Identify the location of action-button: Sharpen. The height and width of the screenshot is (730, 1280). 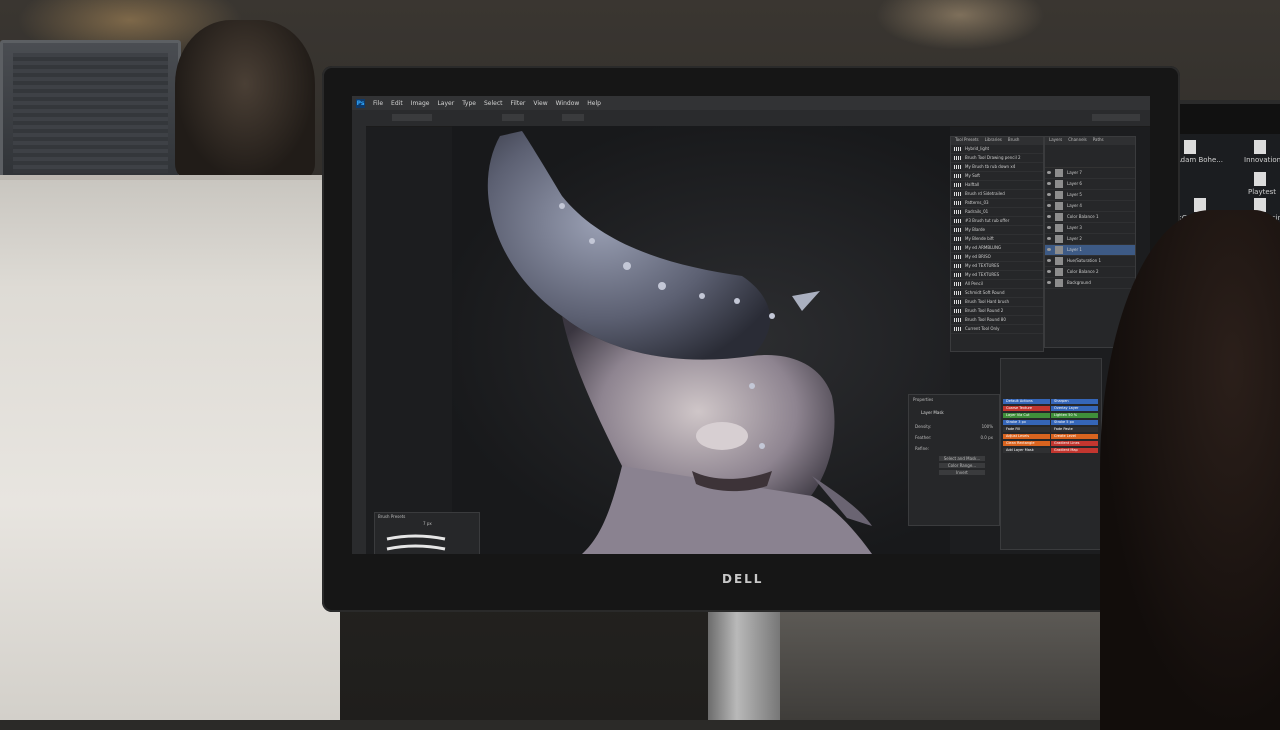
(1074, 401).